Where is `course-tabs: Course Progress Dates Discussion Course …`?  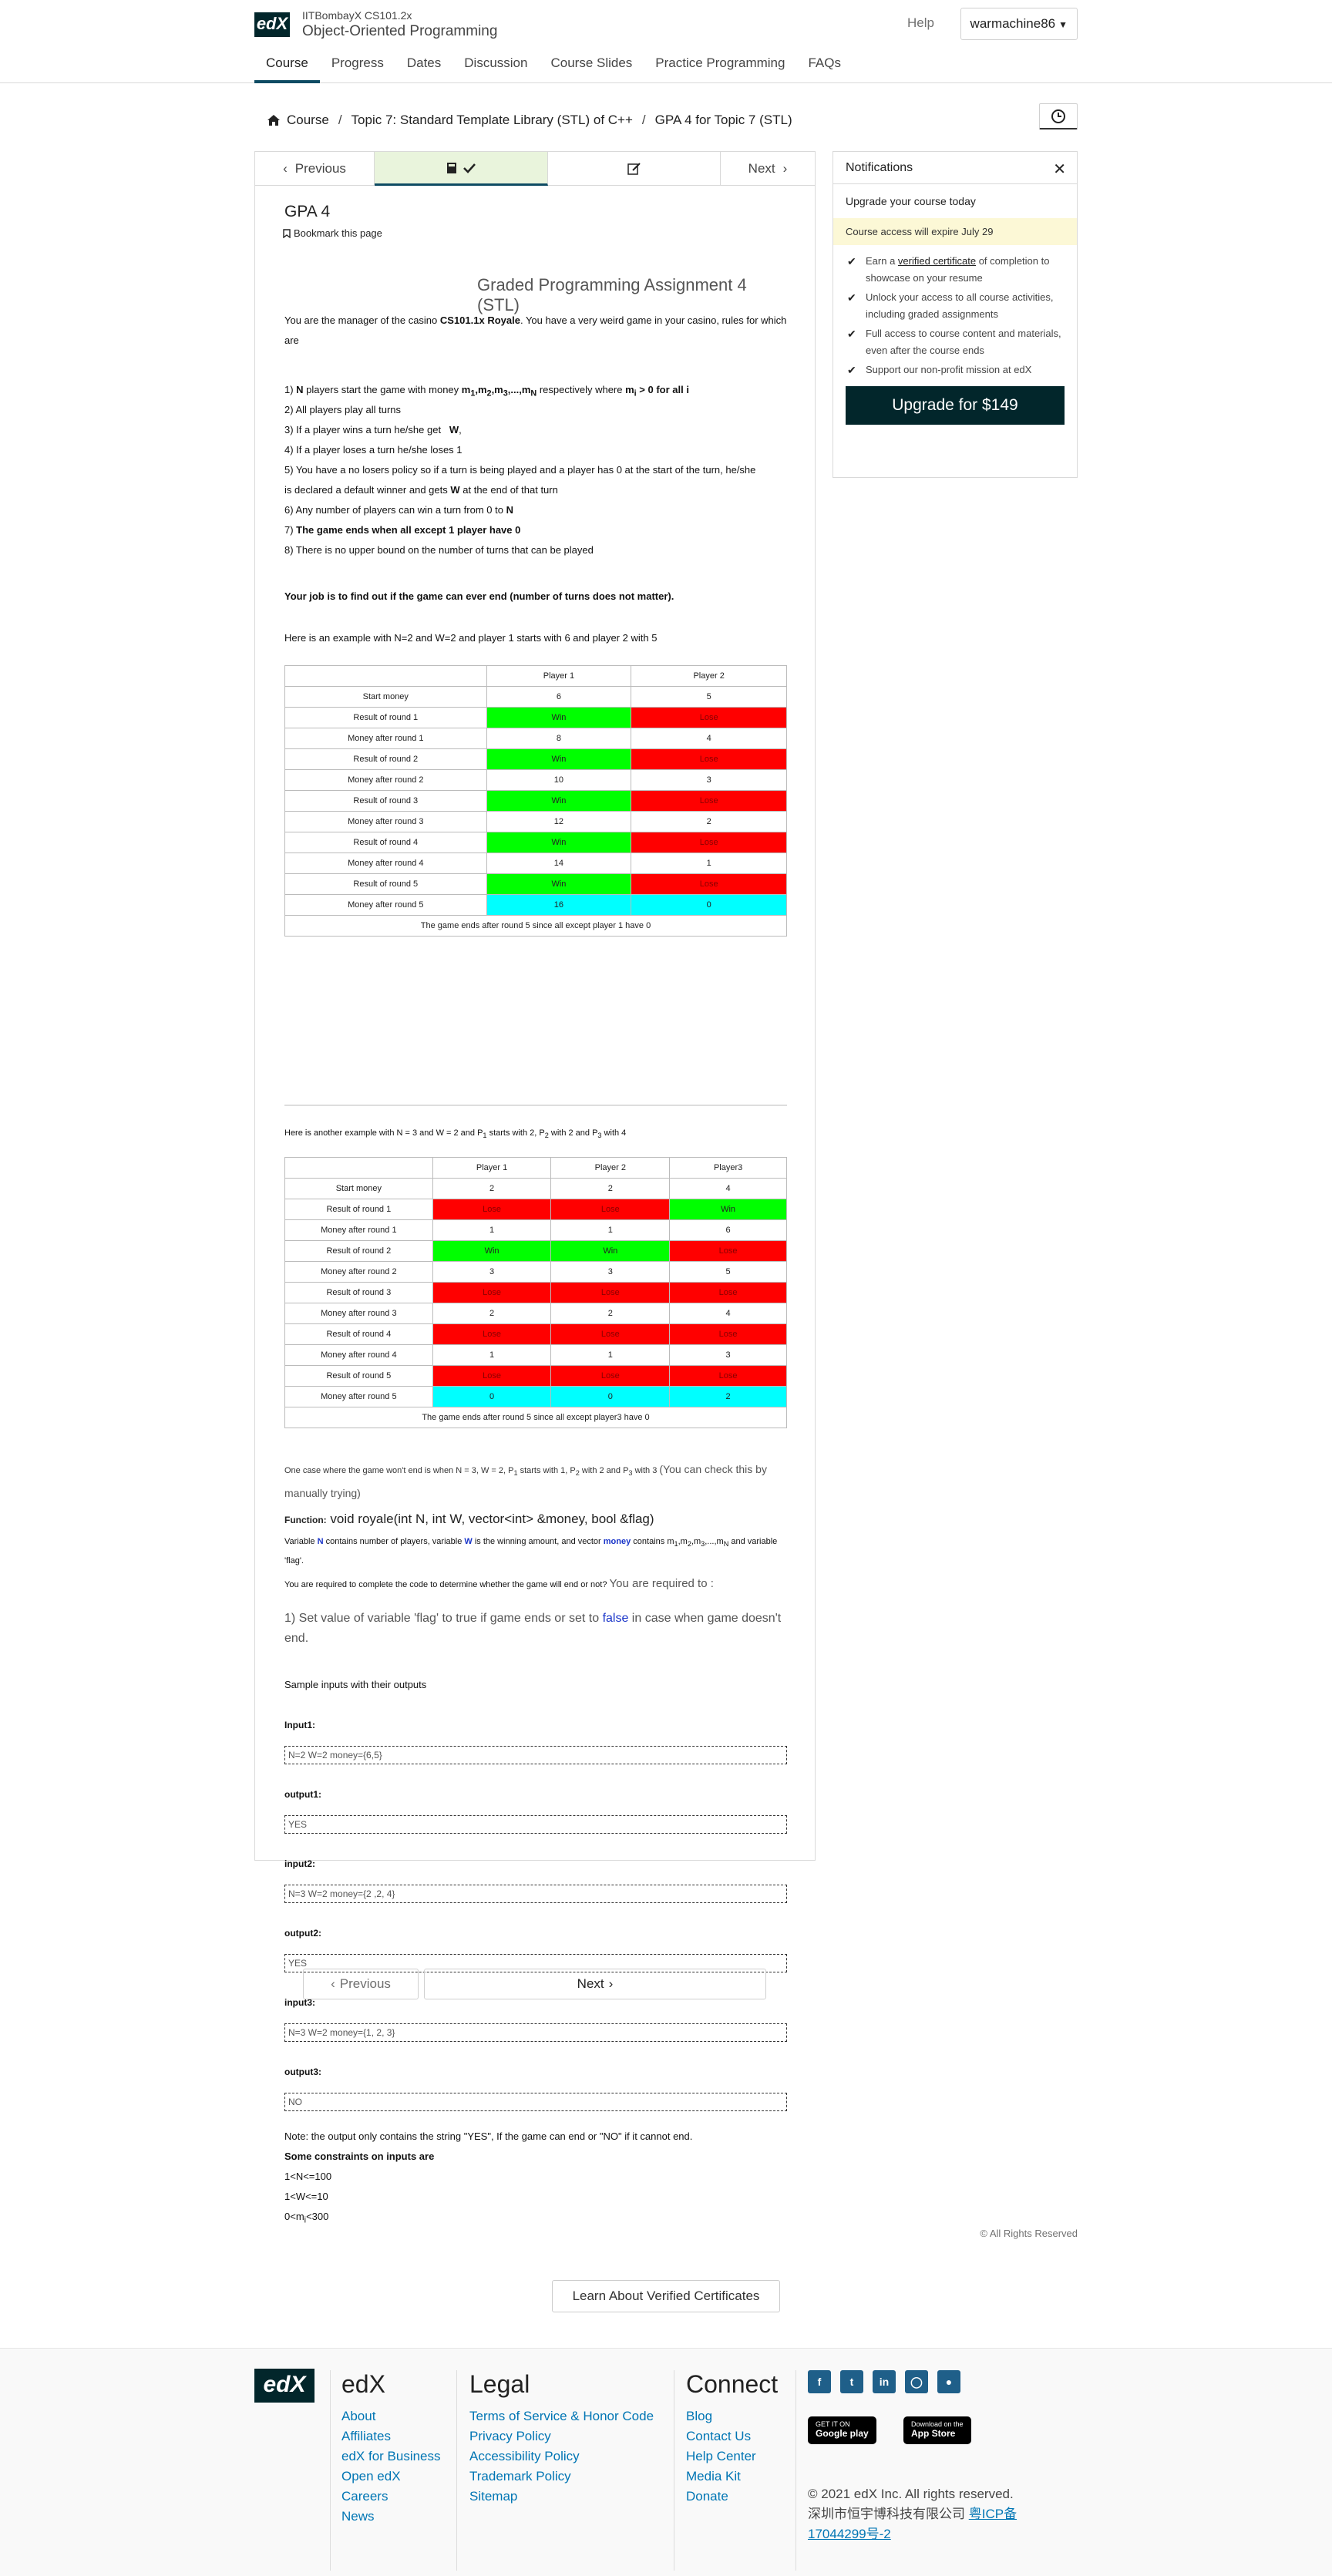
course-tabs: Course Progress Dates Discussion Course … is located at coordinates (553, 64).